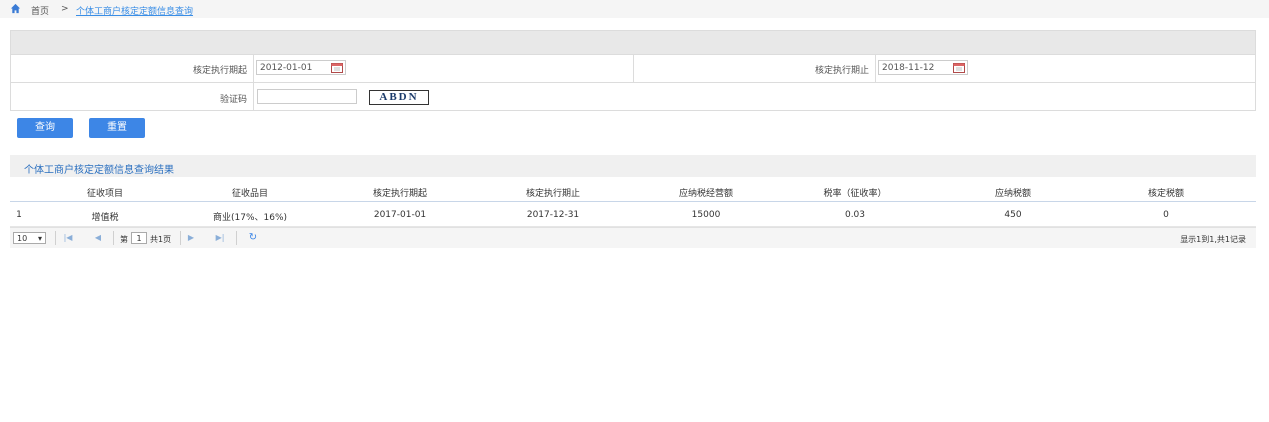 This screenshot has height=422, width=1269. Describe the element at coordinates (98, 238) in the screenshot. I see `prev-page-icon: ◀` at that location.